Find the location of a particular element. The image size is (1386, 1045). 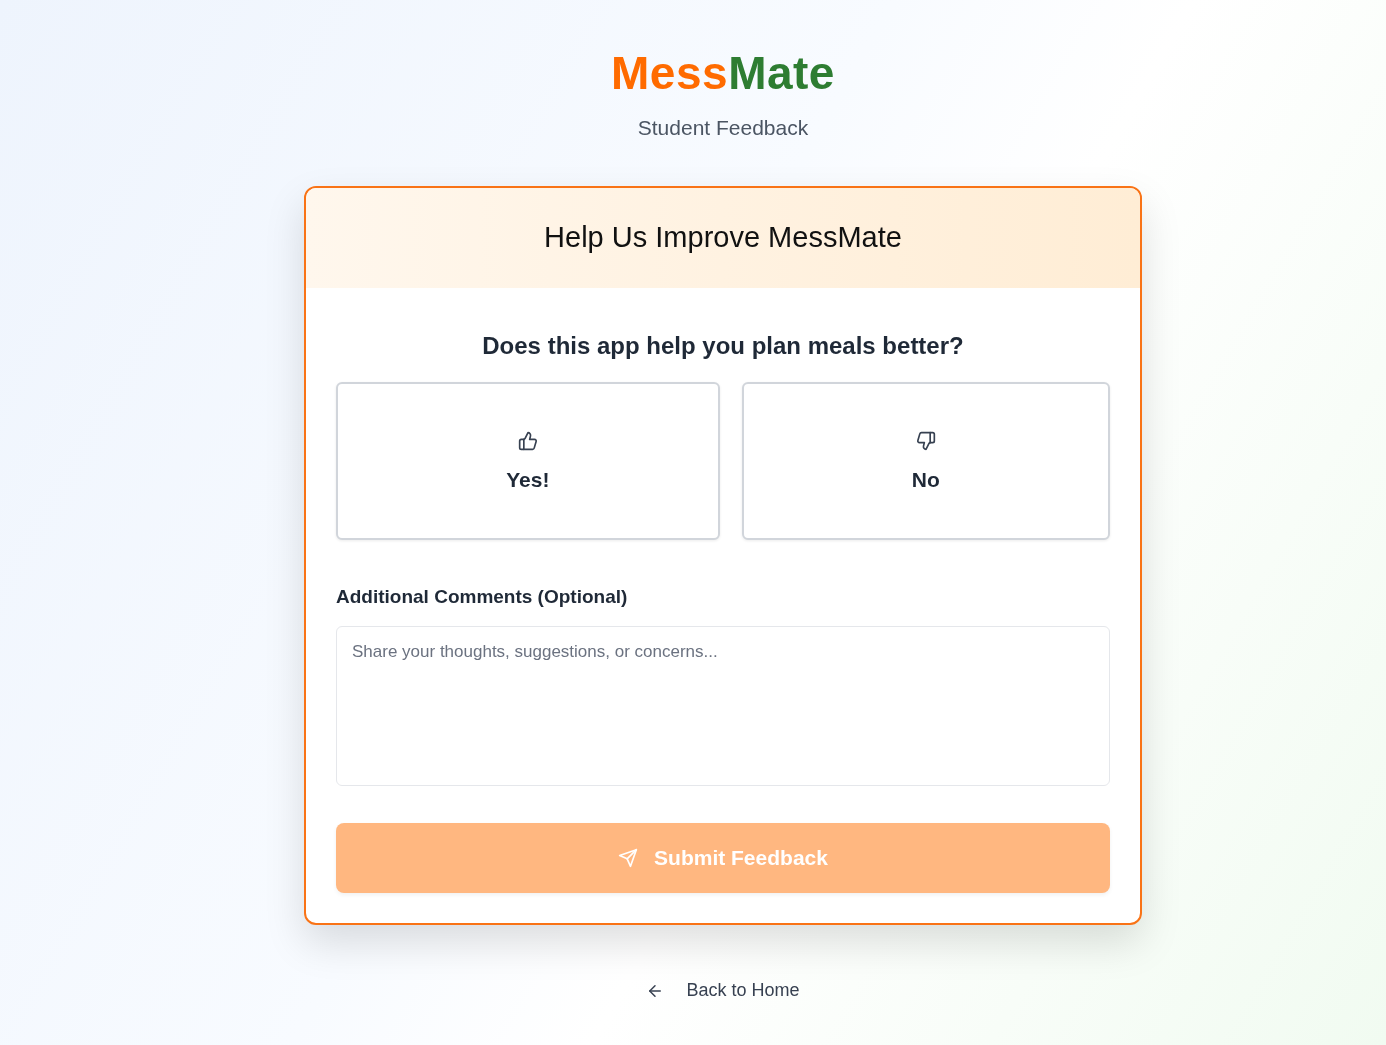

question-text: Does this app help you plan meals better? is located at coordinates (723, 346).